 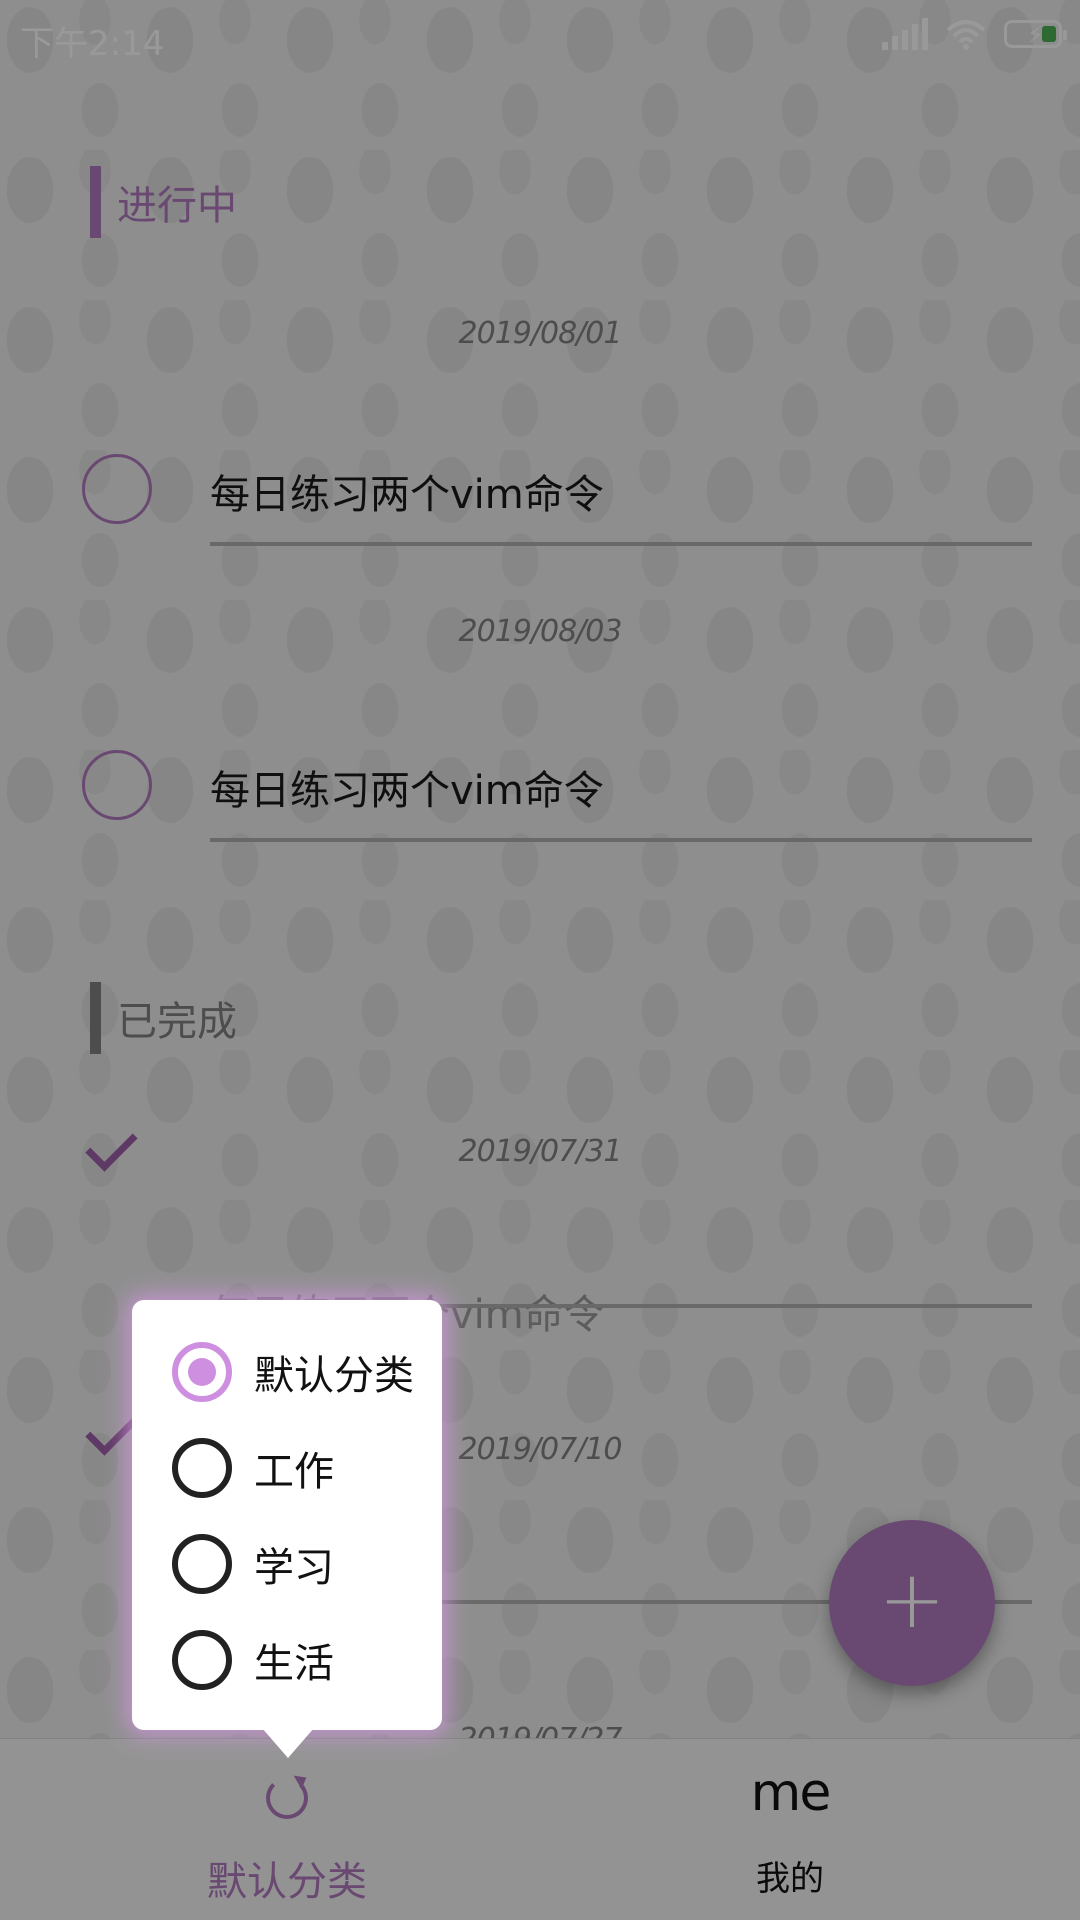 What do you see at coordinates (202, 1372) in the screenshot?
I see `radio-selected` at bounding box center [202, 1372].